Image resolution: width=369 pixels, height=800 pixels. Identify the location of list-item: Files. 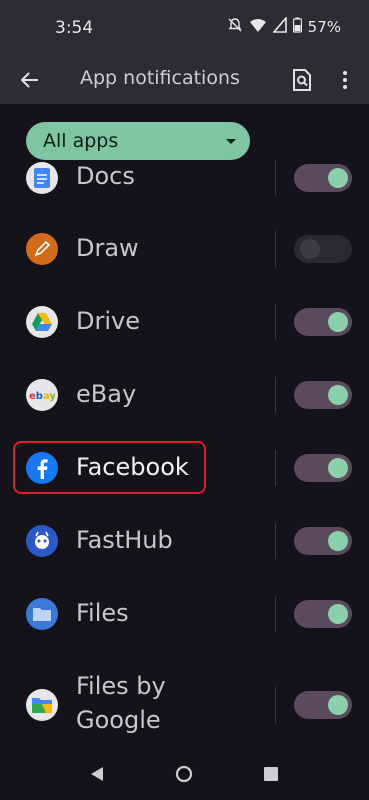
(184, 616).